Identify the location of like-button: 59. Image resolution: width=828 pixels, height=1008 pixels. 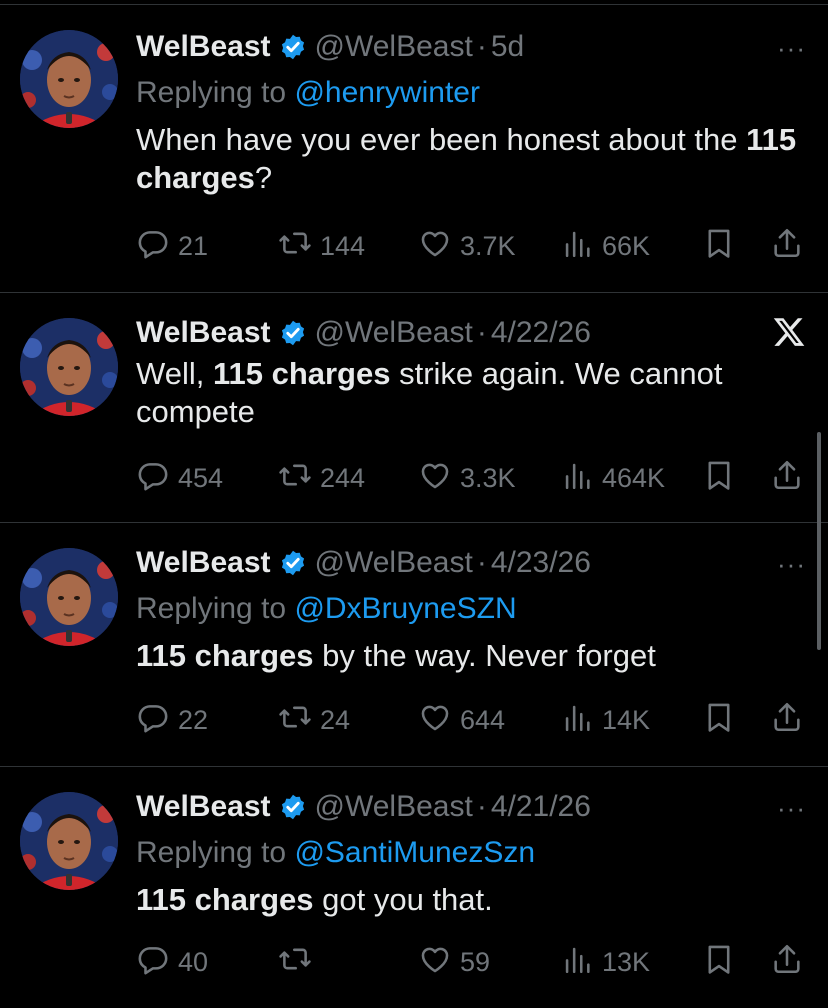
(454, 962).